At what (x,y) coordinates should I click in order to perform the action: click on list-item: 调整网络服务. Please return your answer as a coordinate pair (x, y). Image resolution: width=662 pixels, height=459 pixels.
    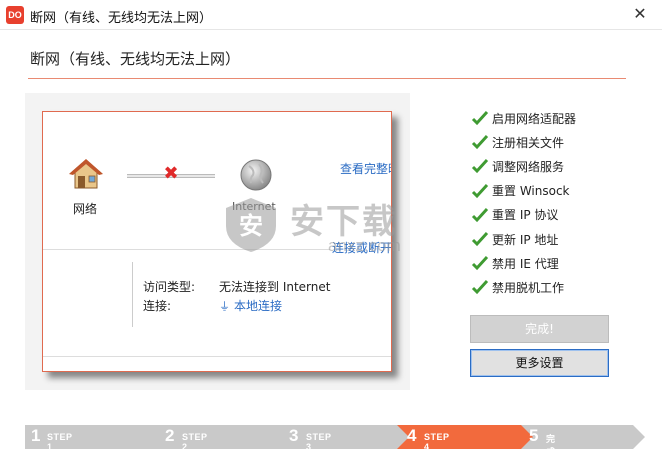
    Looking at the image, I should click on (523, 166).